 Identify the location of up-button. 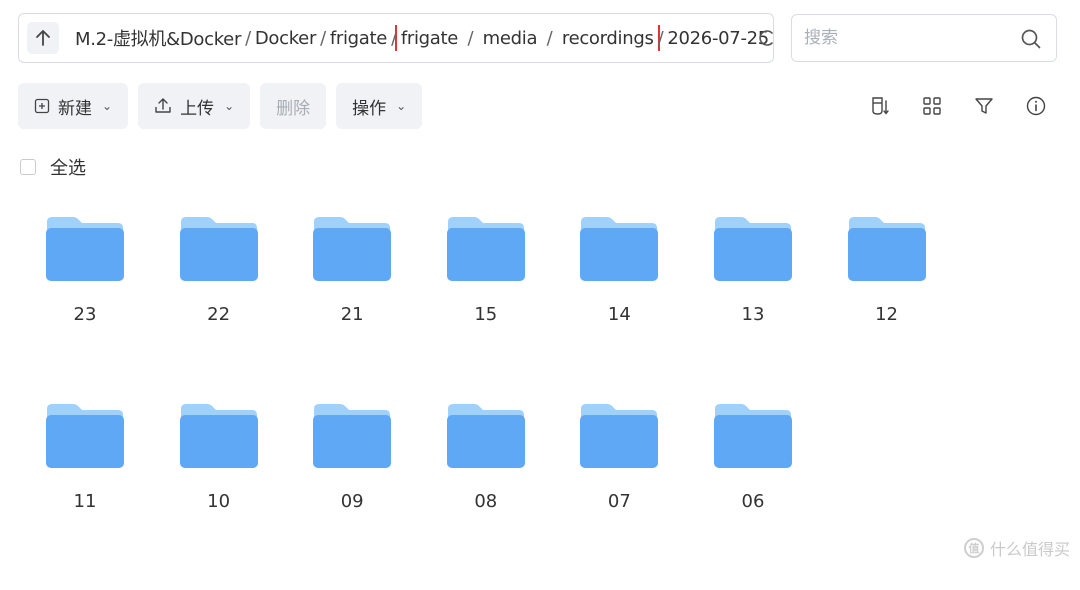
(43, 38).